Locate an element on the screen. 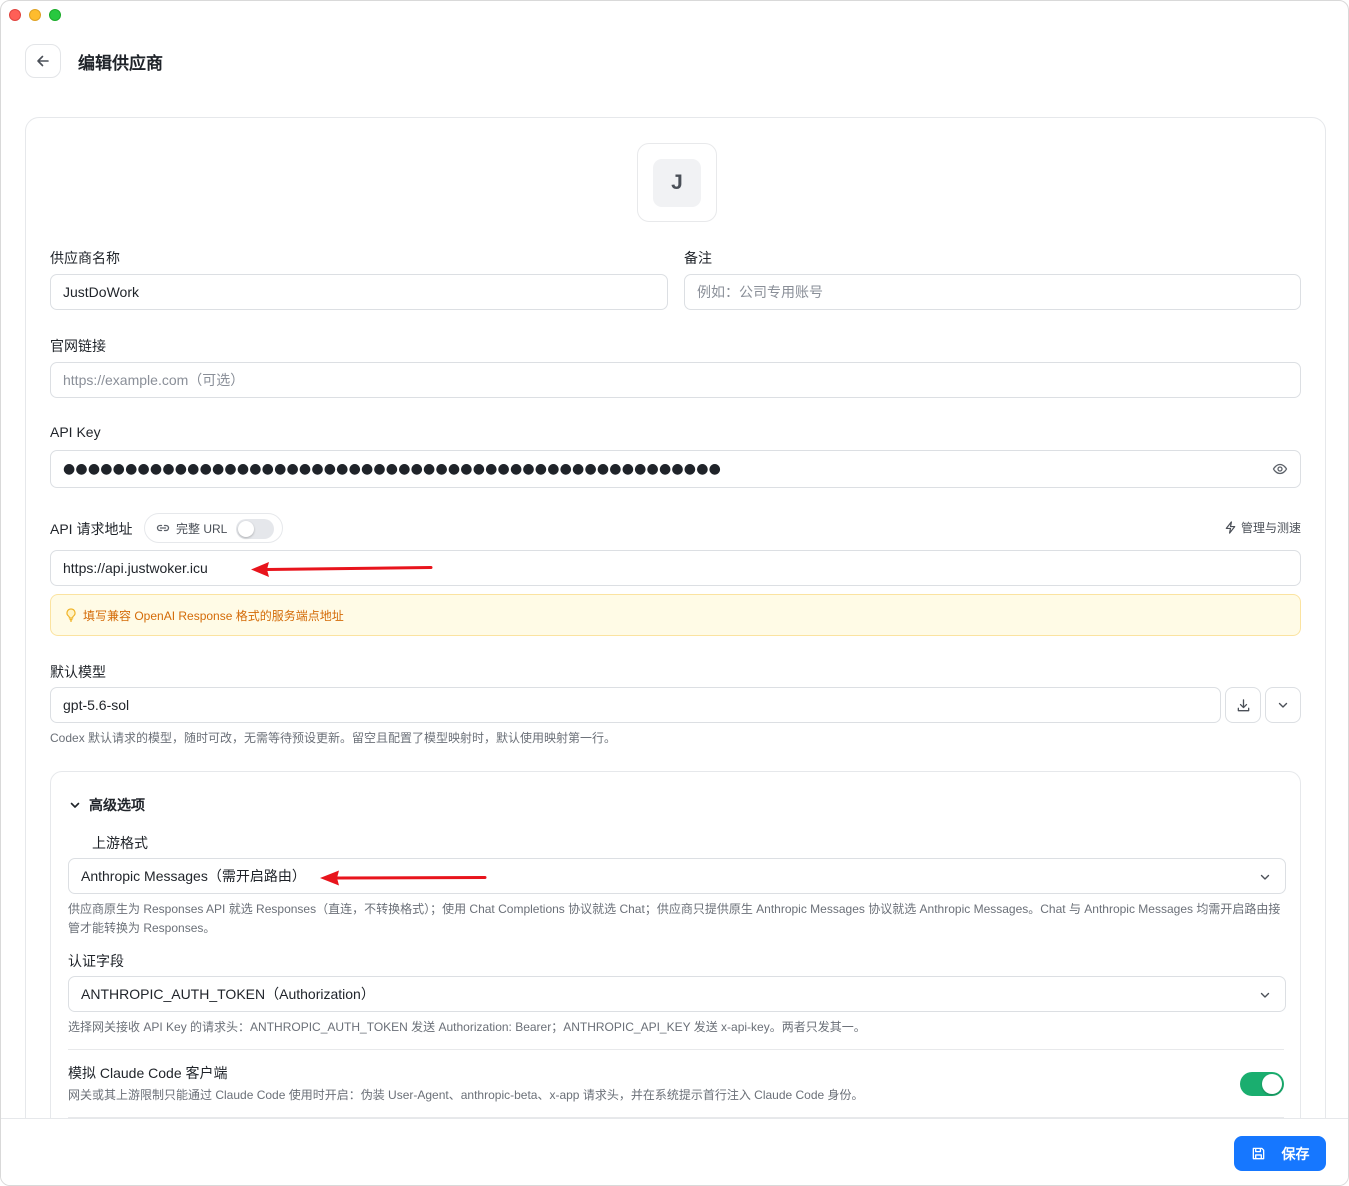  endpoint-input is located at coordinates (675, 568).